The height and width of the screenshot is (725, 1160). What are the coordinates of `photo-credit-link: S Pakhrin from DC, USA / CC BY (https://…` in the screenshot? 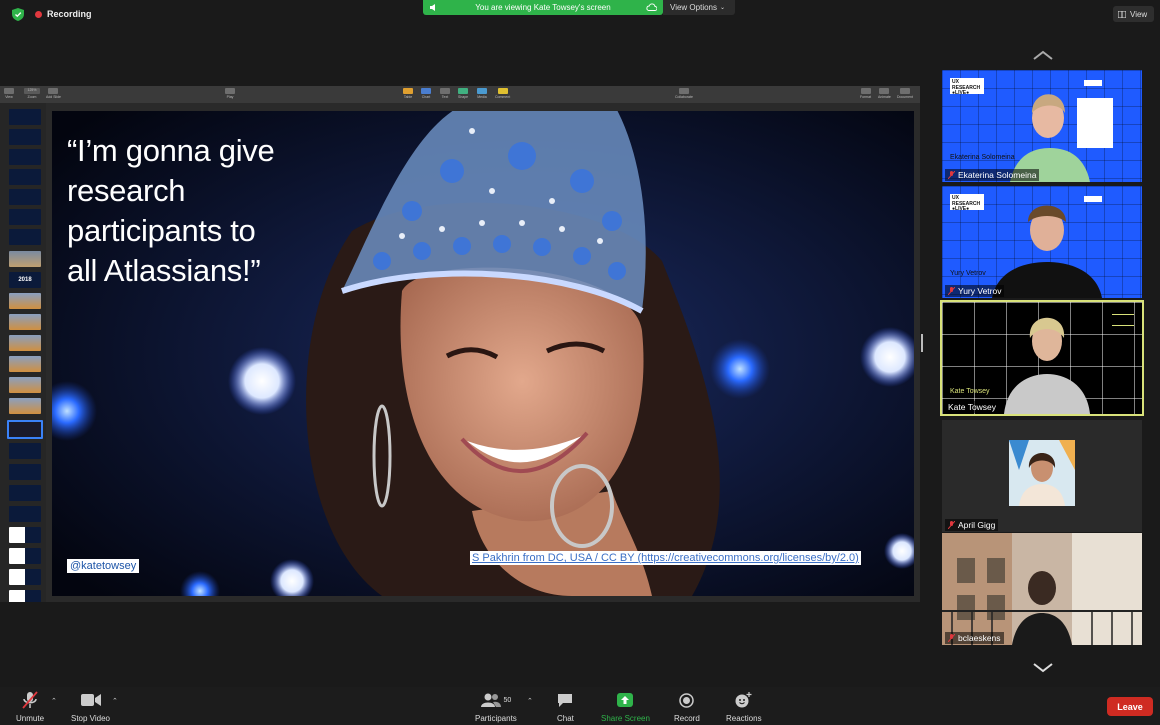 It's located at (665, 558).